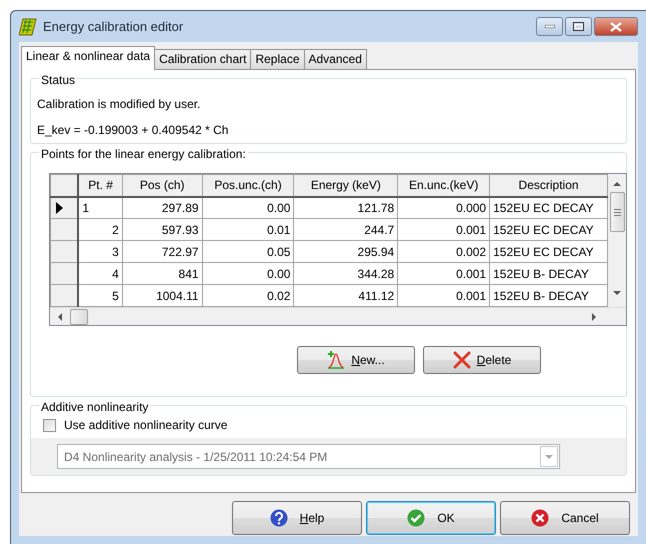  I want to click on table-cell: 0.05, so click(248, 251).